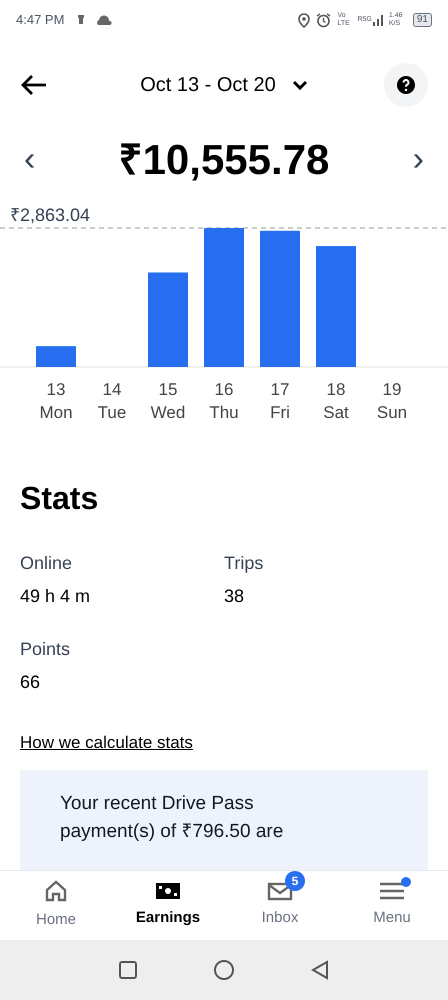 This screenshot has width=448, height=1000. Describe the element at coordinates (104, 20) in the screenshot. I see `cloud-icon` at that location.